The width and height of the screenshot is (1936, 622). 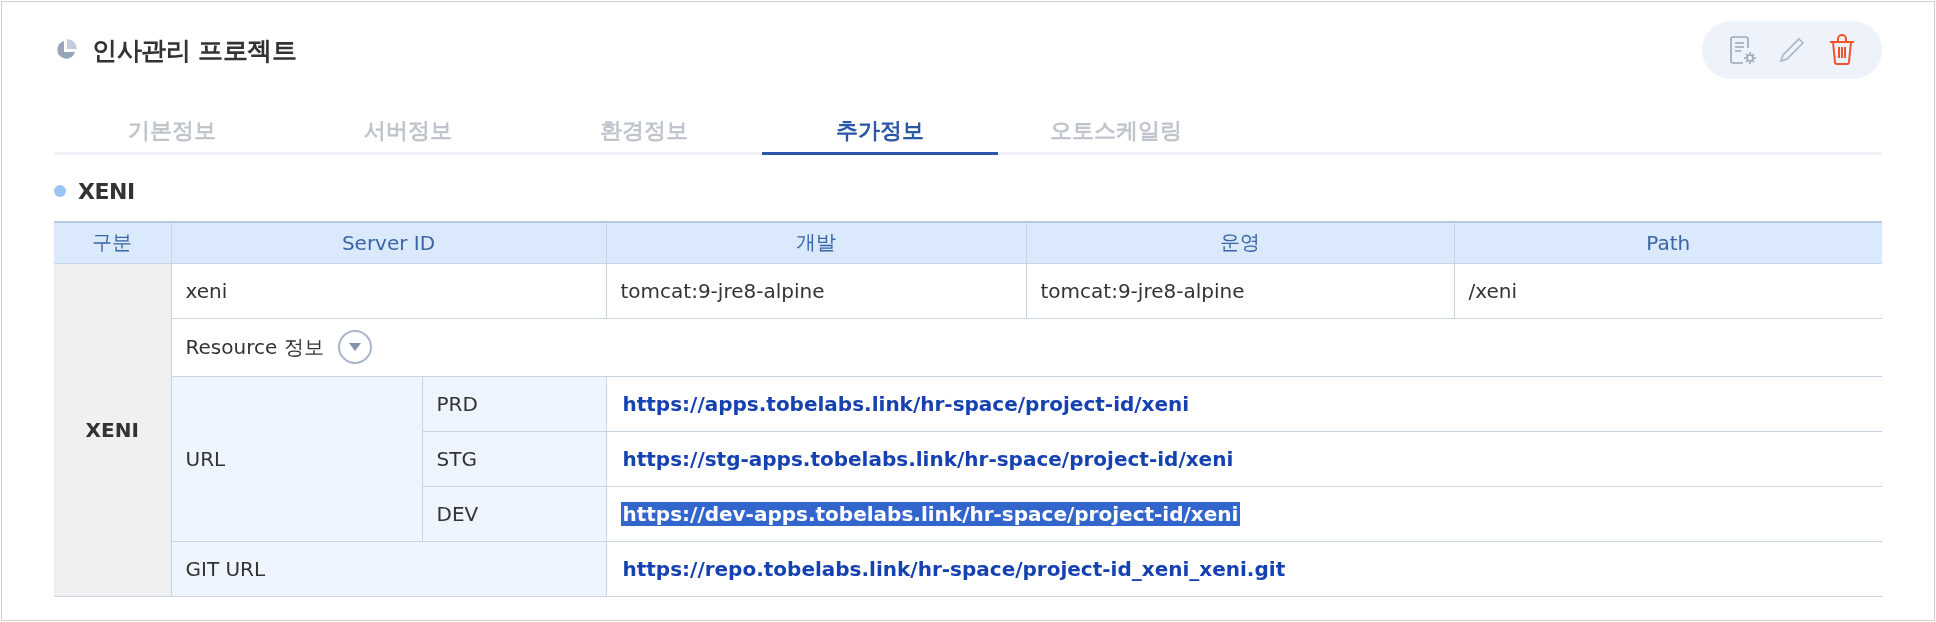 What do you see at coordinates (112, 429) in the screenshot?
I see `group-cell: XENI` at bounding box center [112, 429].